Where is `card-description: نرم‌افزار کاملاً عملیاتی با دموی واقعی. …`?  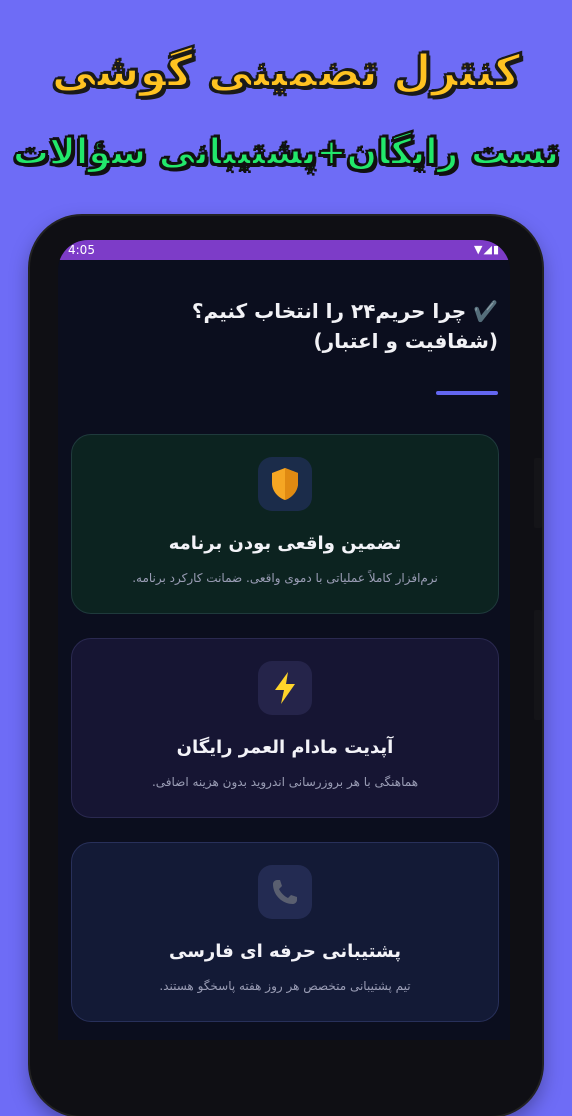 card-description: نرم‌افزار کاملاً عملیاتی با دموی واقعی. … is located at coordinates (285, 578).